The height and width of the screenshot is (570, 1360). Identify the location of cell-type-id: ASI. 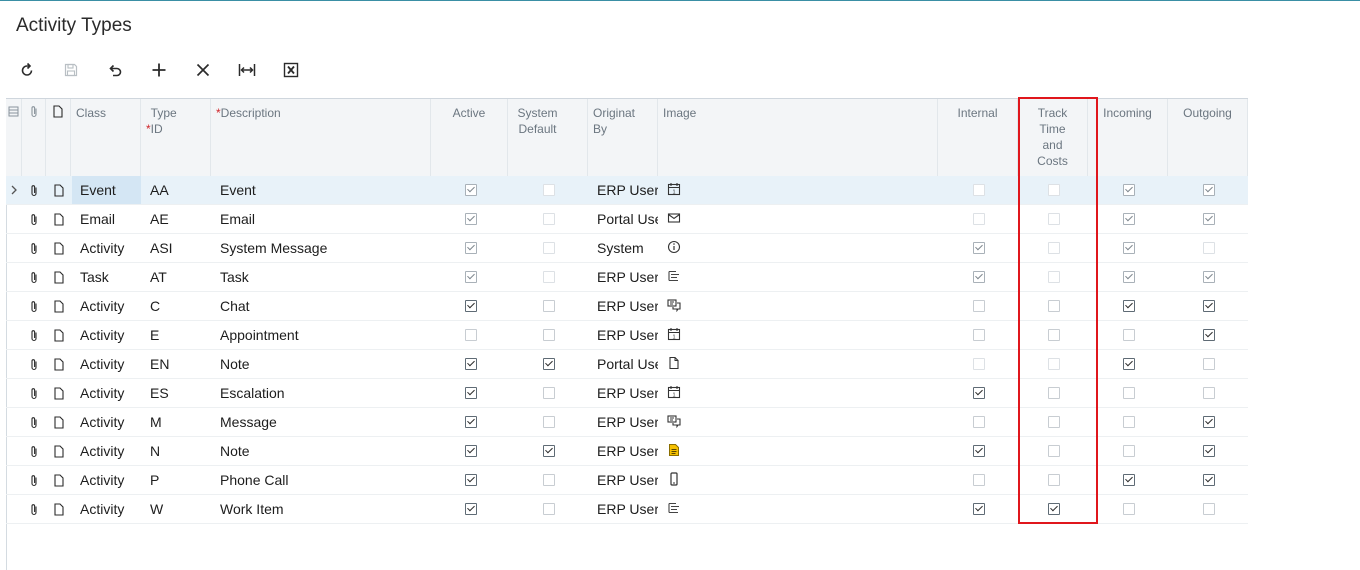
(176, 248).